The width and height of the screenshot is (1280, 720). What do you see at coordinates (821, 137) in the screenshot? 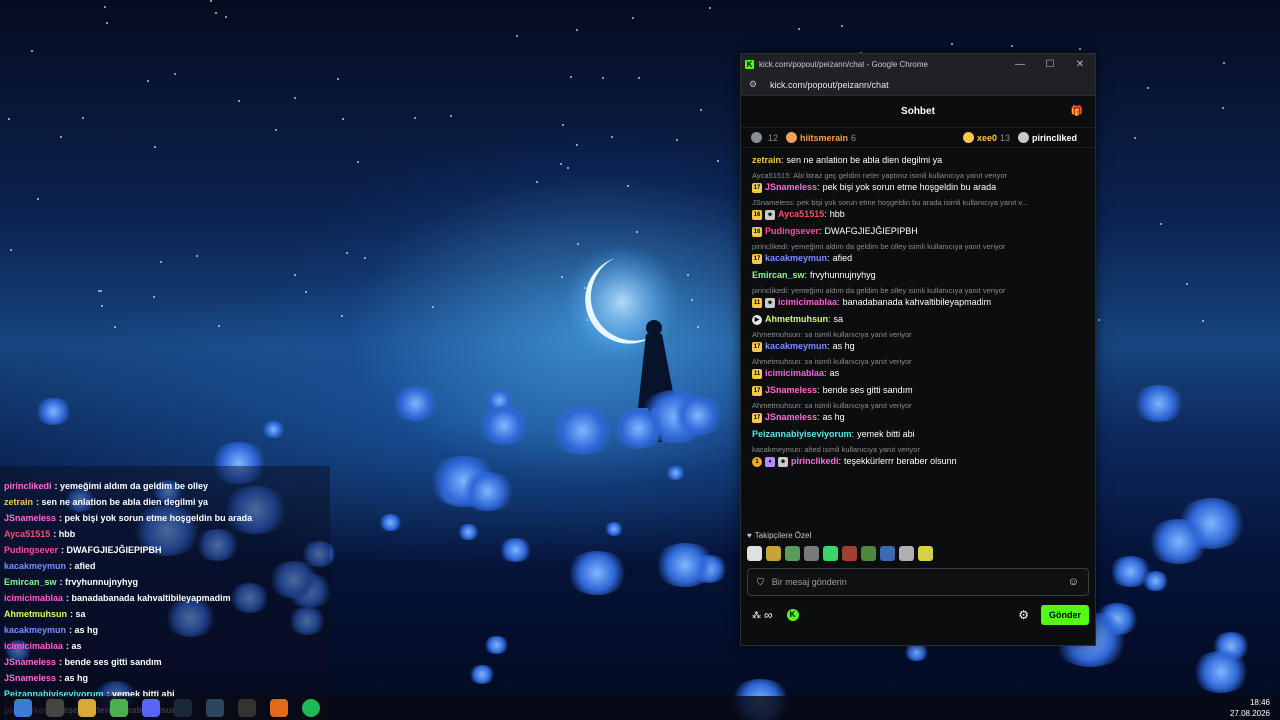
I see `leaderboard-entry: hiitsmerain 6` at bounding box center [821, 137].